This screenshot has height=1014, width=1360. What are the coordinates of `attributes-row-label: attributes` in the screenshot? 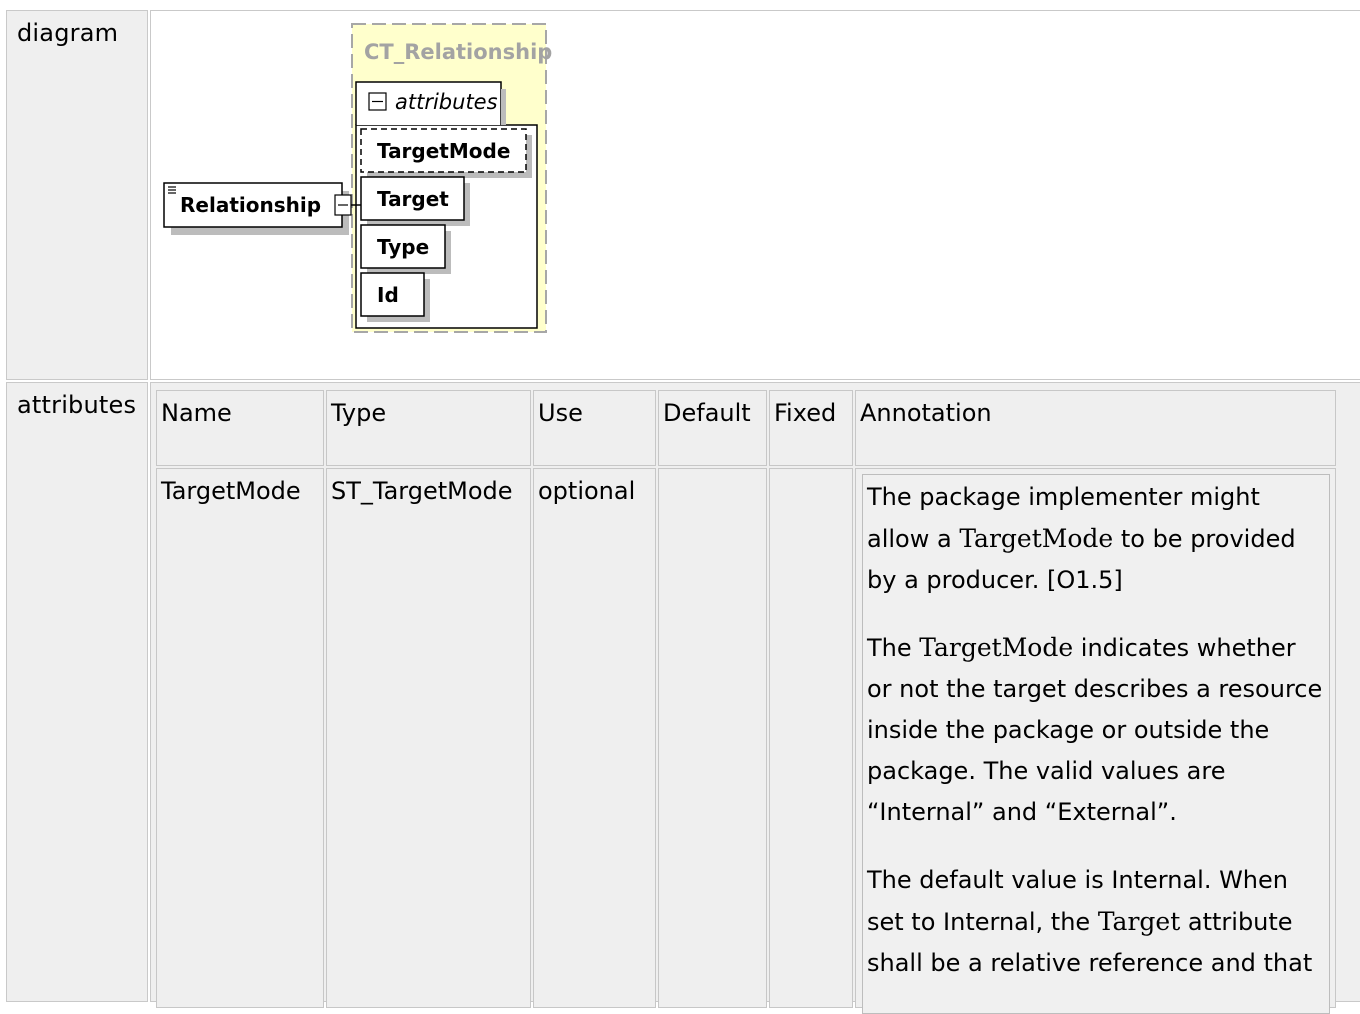 It's located at (77, 692).